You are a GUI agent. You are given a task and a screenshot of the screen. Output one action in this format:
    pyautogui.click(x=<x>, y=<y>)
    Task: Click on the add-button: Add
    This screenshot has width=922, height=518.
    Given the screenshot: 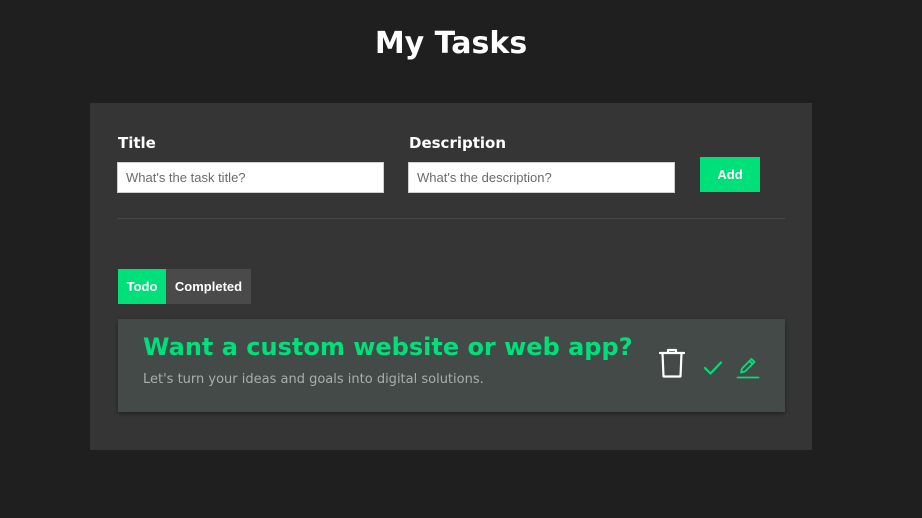 What is the action you would take?
    pyautogui.click(x=730, y=174)
    